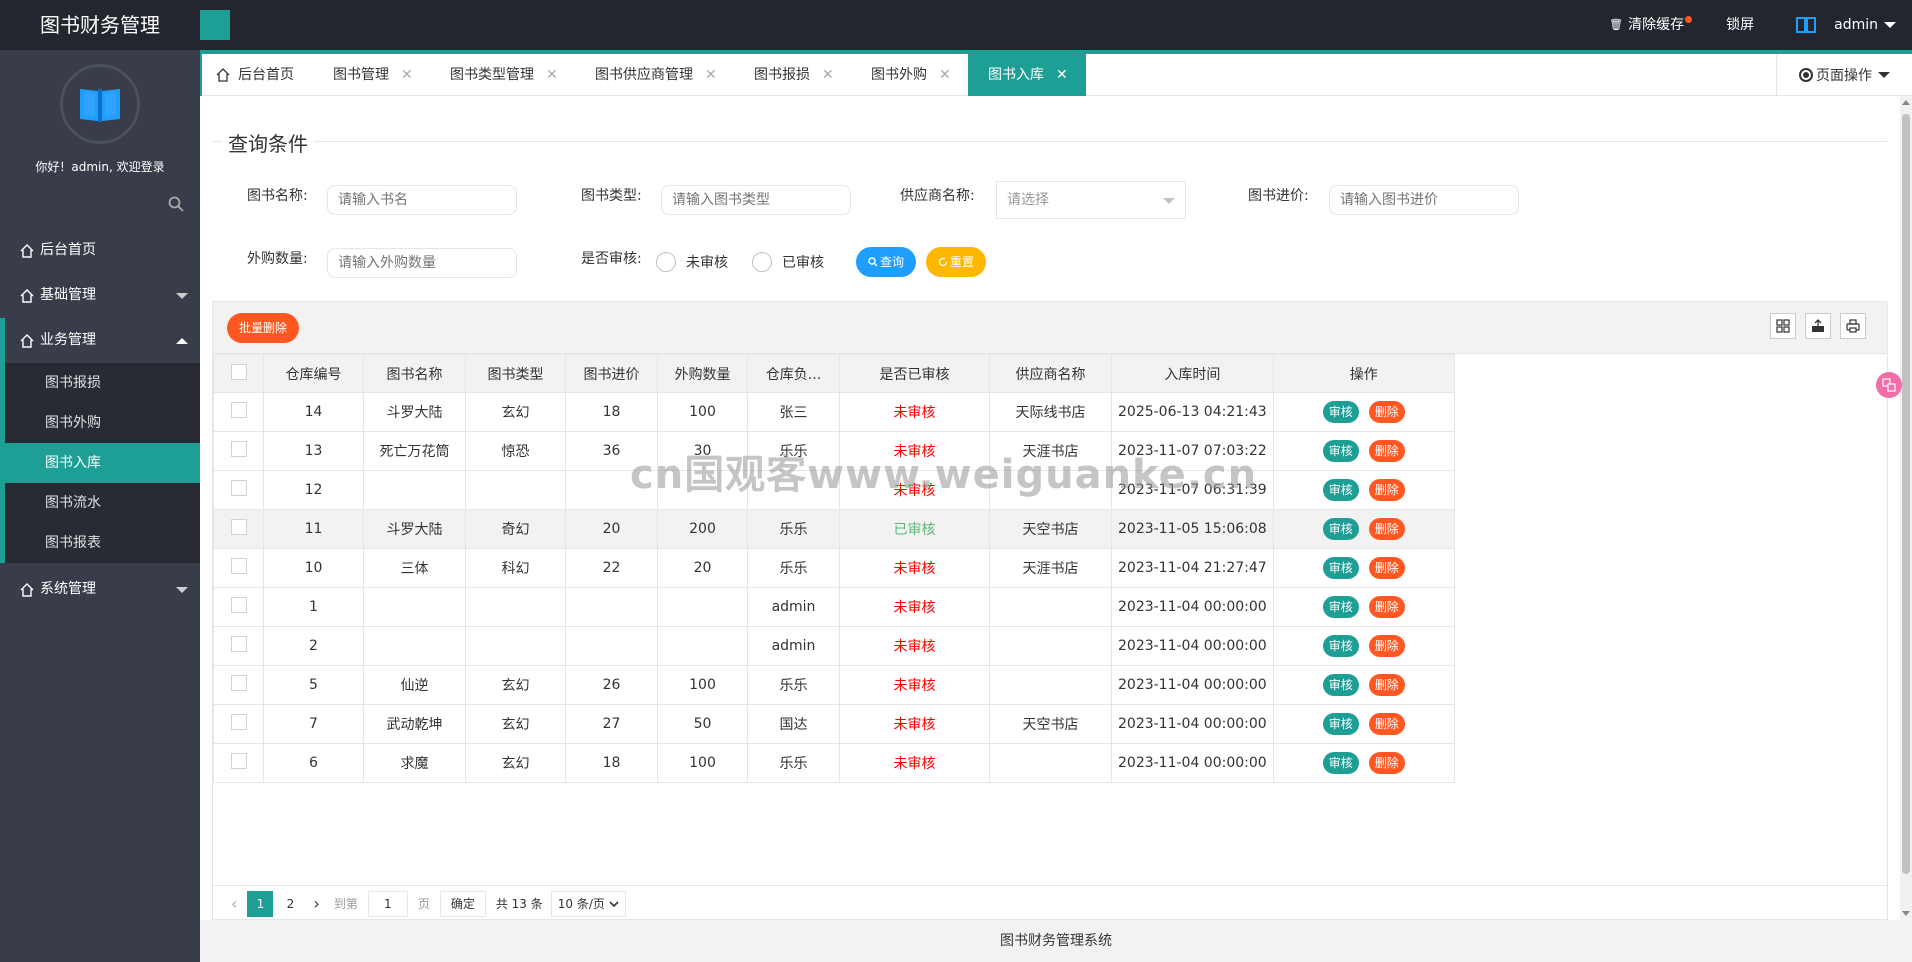 This screenshot has height=962, width=1912. Describe the element at coordinates (422, 200) in the screenshot. I see `book-name-input` at that location.